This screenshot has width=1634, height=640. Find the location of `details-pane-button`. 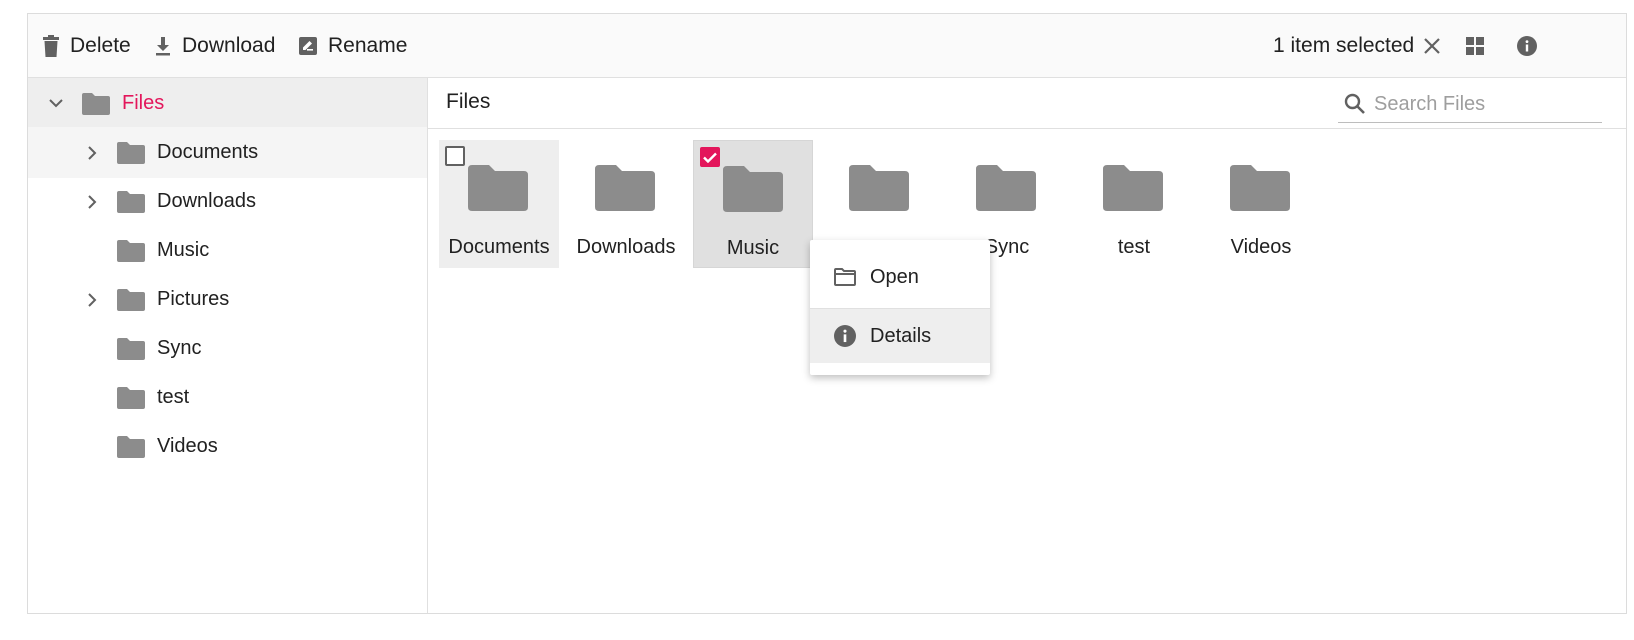

details-pane-button is located at coordinates (1527, 46).